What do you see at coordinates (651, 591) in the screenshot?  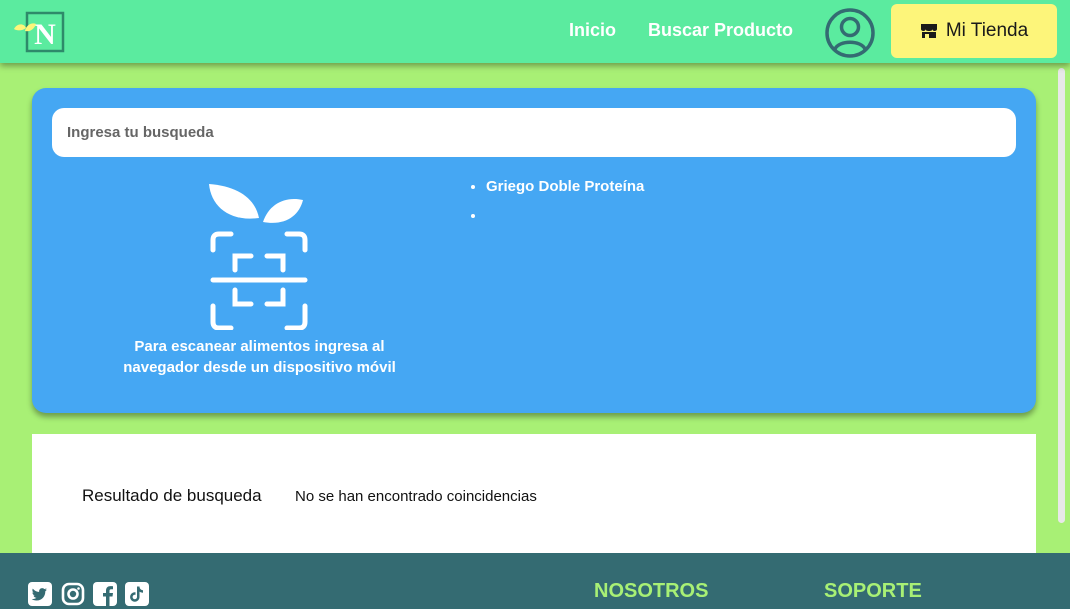 I see `footer-heading-nosotros: NOSOTROS` at bounding box center [651, 591].